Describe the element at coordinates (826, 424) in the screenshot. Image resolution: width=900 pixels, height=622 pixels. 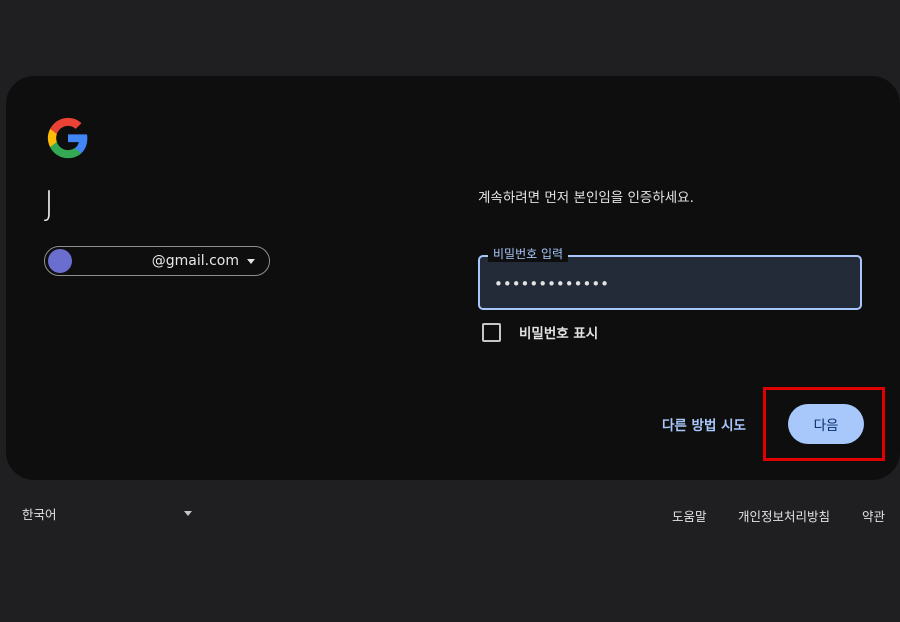
I see `next-button: 다음` at that location.